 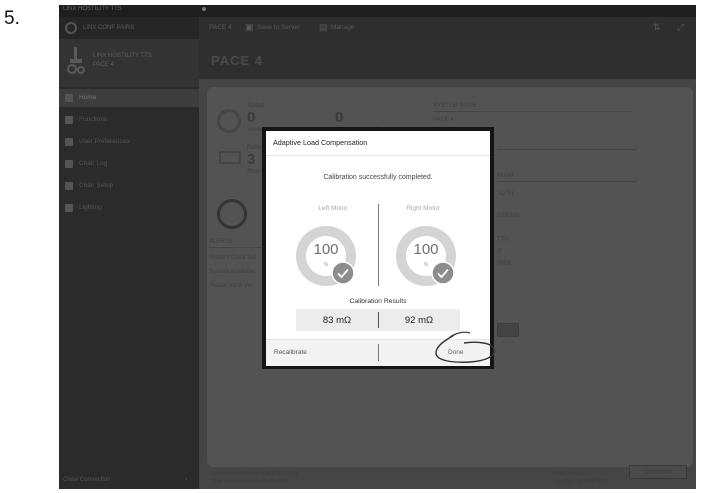 I want to click on toolbar: PACE 4 ▣ Save to Server ▤ Manage ⇅ ⤢, so click(x=447, y=28).